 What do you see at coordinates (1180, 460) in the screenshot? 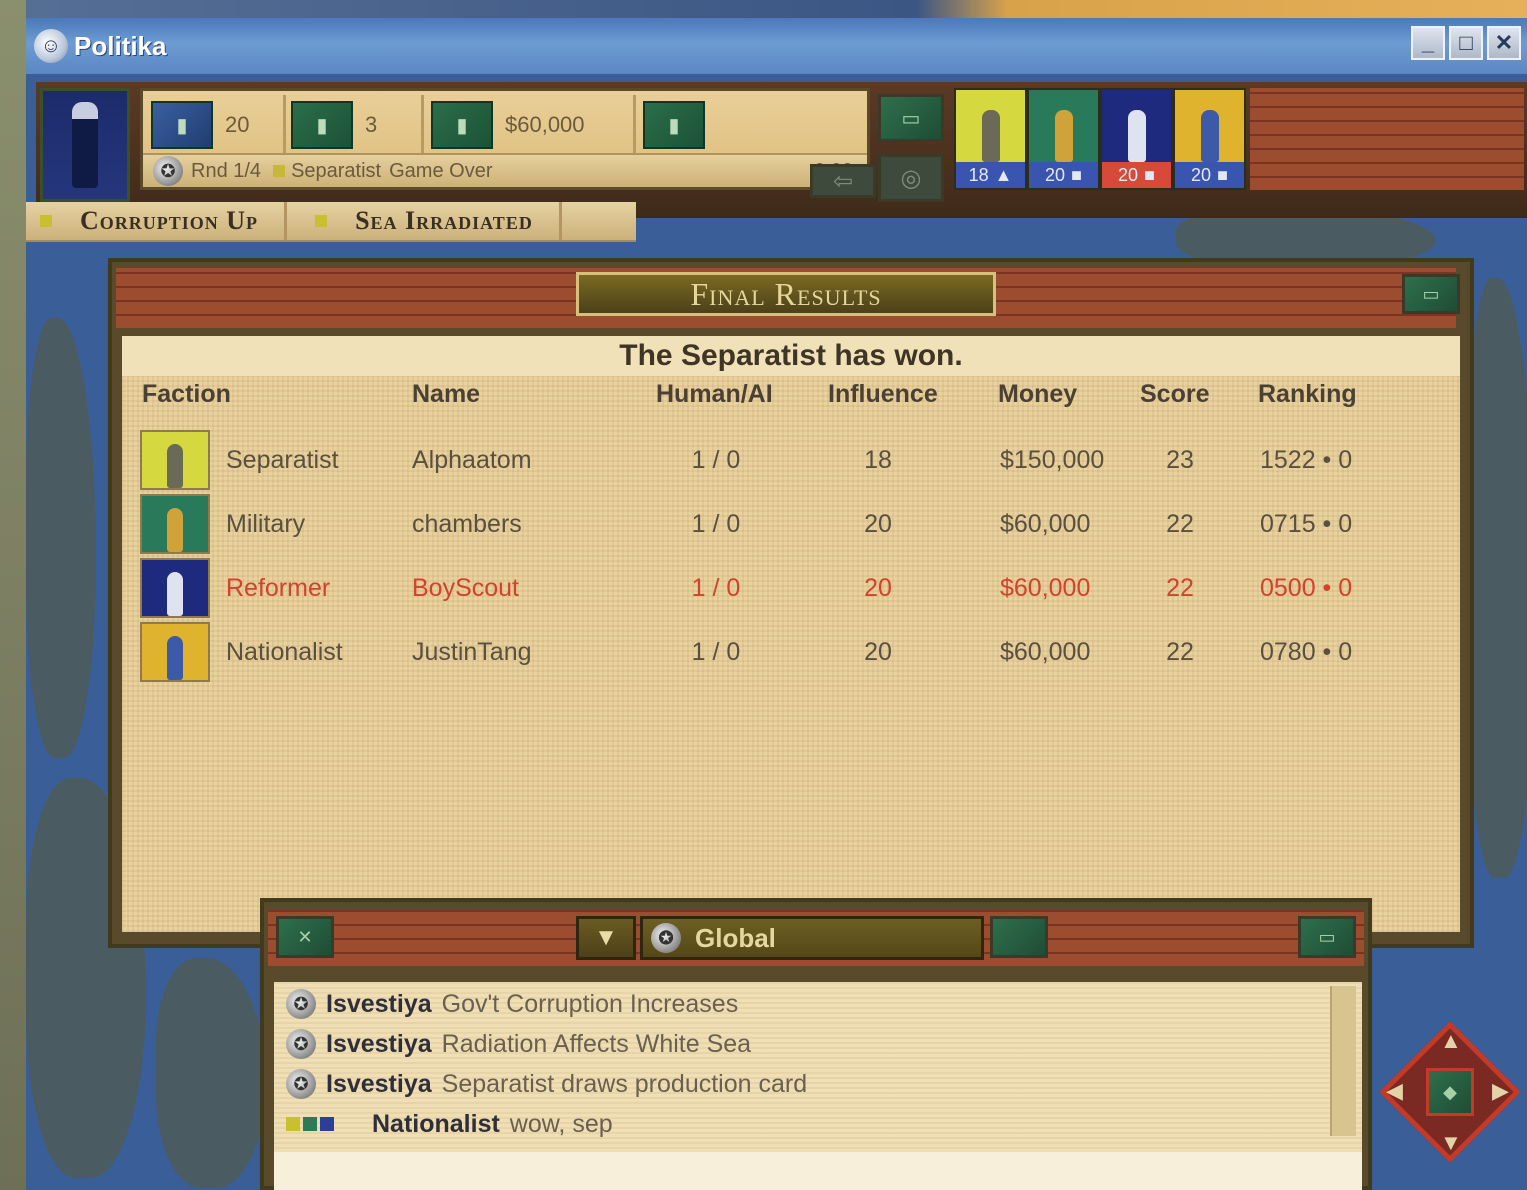
I see `cell-score: 23` at bounding box center [1180, 460].